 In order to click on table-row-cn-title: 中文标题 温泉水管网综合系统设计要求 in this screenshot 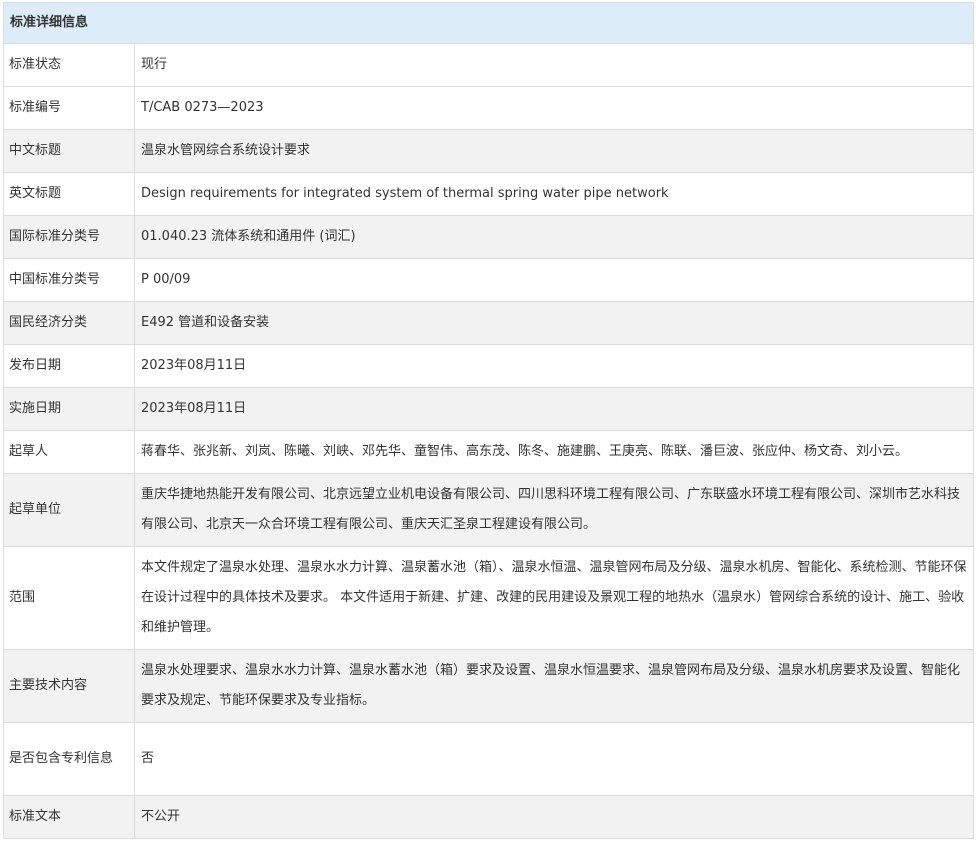, I will do `click(489, 151)`.